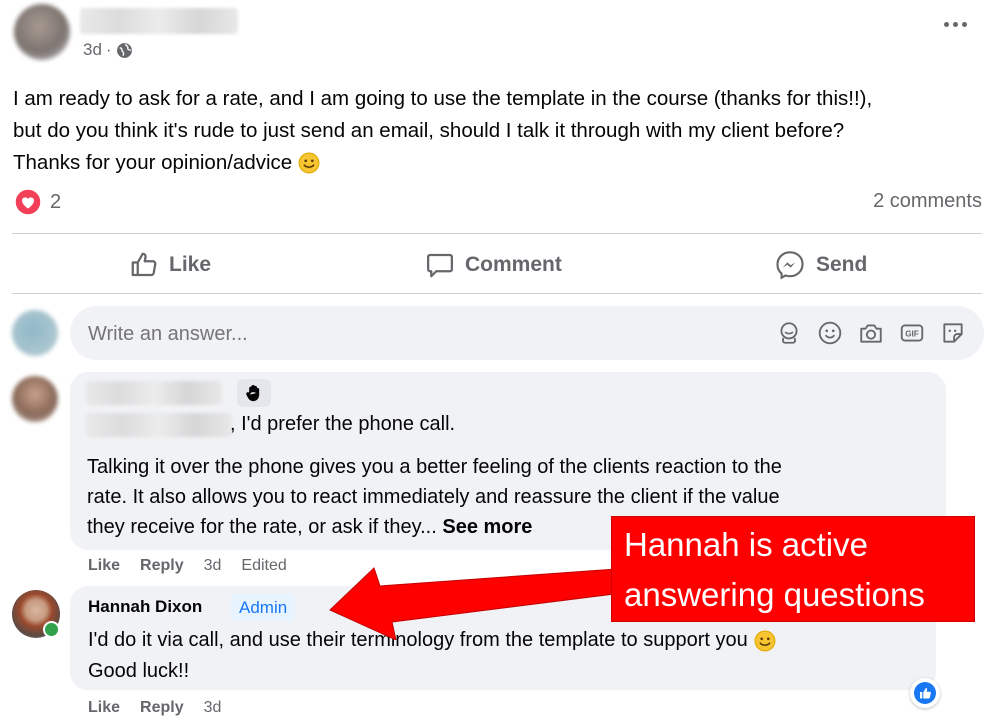 The image size is (994, 724). Describe the element at coordinates (493, 265) in the screenshot. I see `comment-button: Comment` at that location.